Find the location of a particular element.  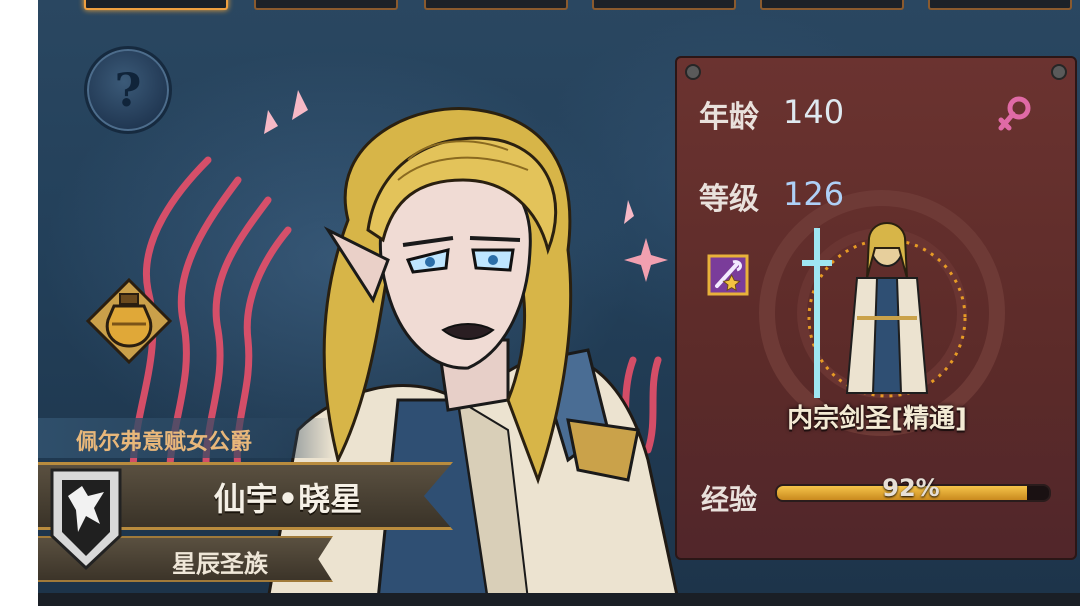

exp-percent: 92% is located at coordinates (911, 488).